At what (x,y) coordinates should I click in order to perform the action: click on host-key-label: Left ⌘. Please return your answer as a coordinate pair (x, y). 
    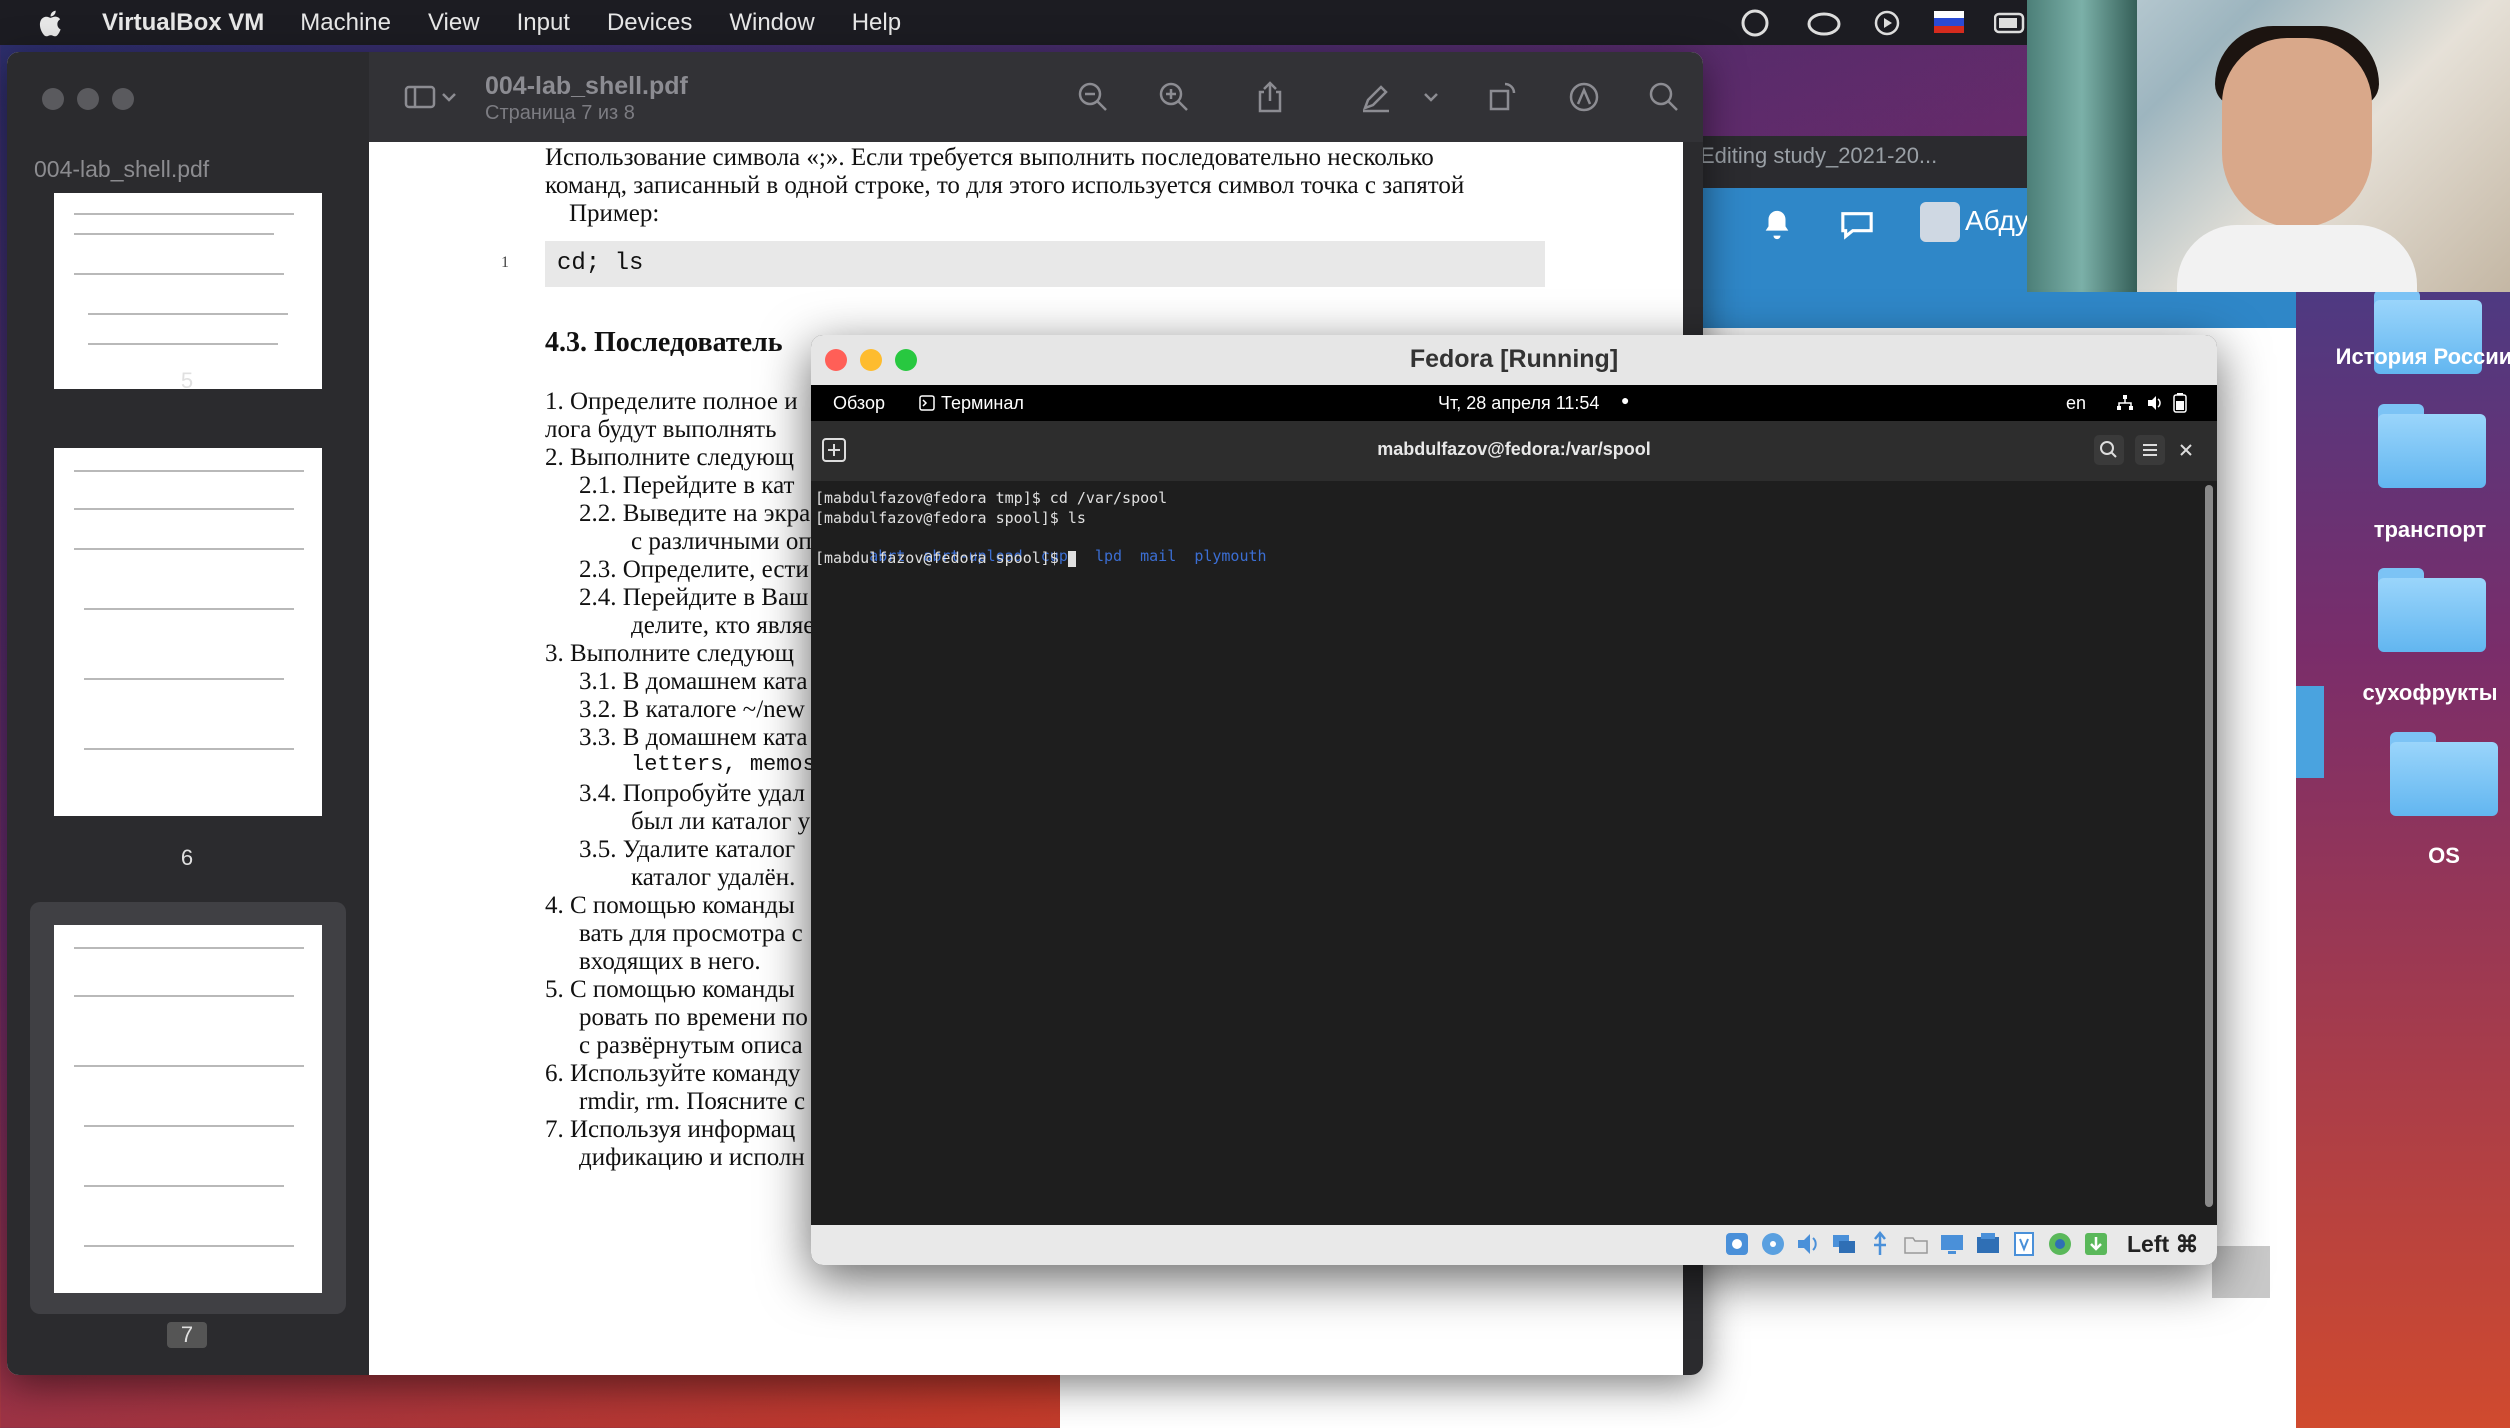
    Looking at the image, I should click on (2163, 1244).